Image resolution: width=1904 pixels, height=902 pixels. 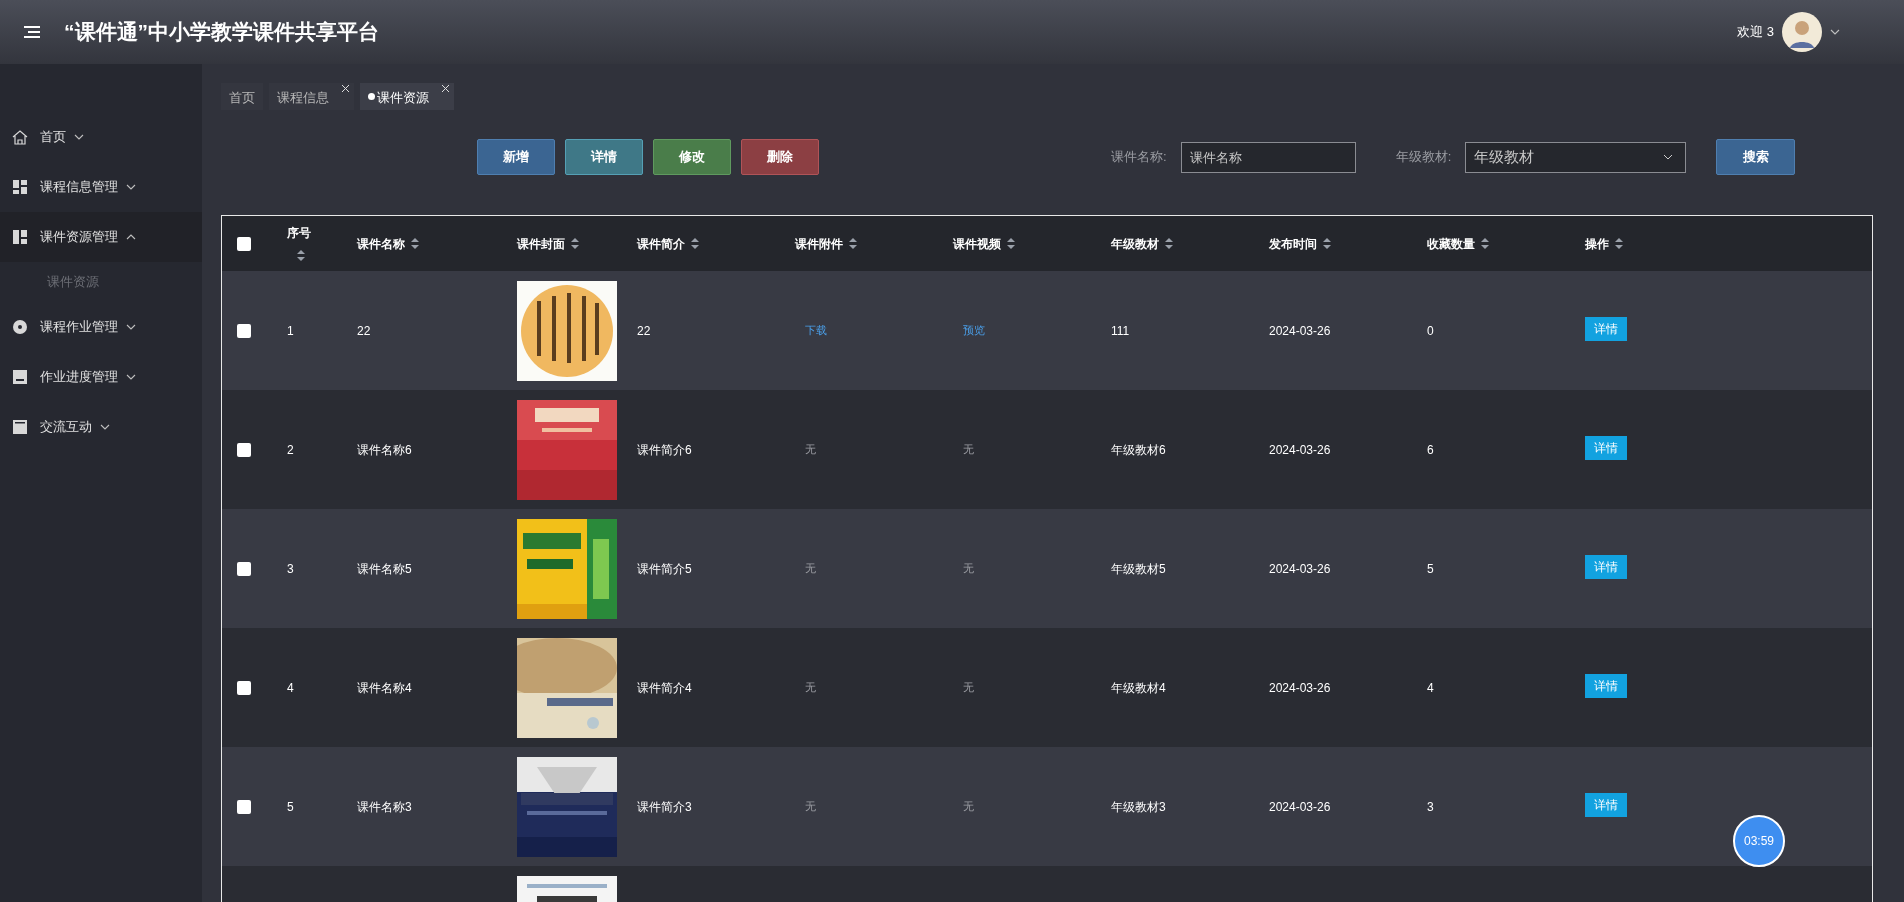 I want to click on table-cell-text: 0, so click(x=1430, y=331).